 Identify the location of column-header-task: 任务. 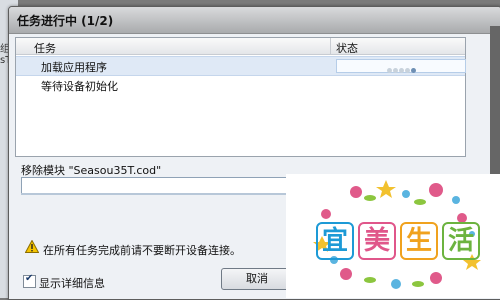
(45, 48).